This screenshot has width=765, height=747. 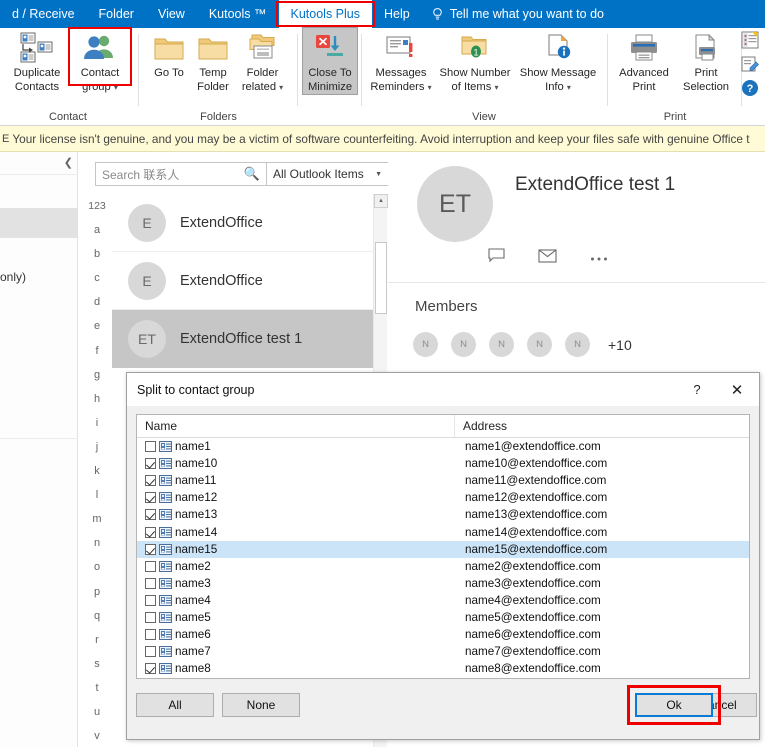 I want to click on alpha-index-e: e, so click(x=97, y=326).